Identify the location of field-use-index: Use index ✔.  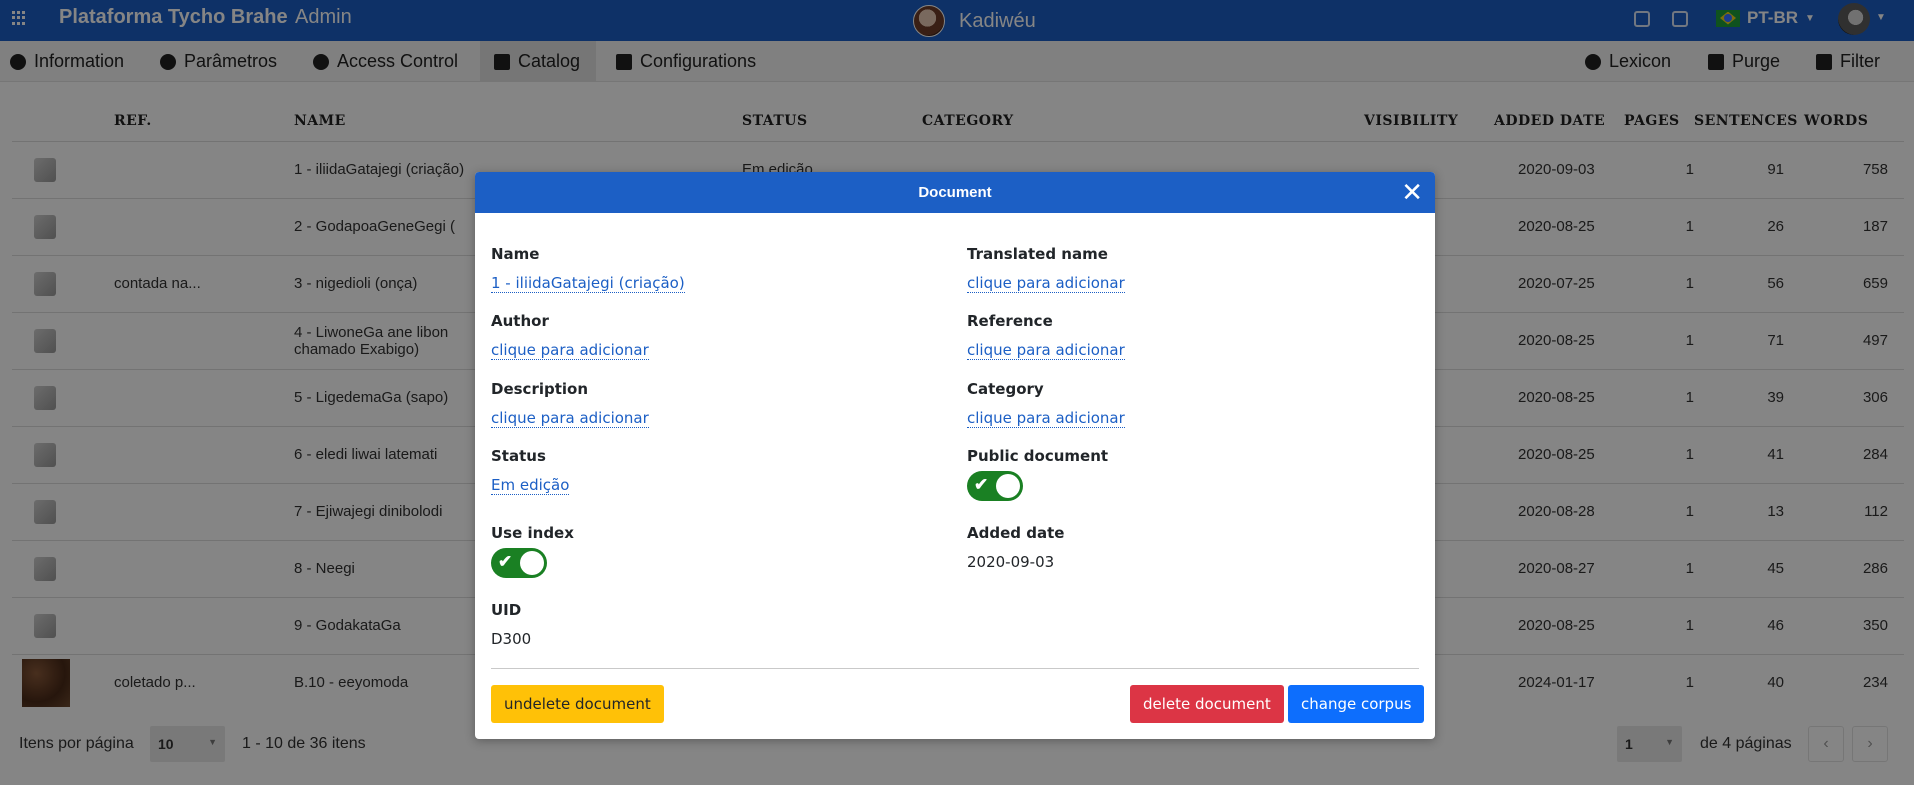
(532, 551).